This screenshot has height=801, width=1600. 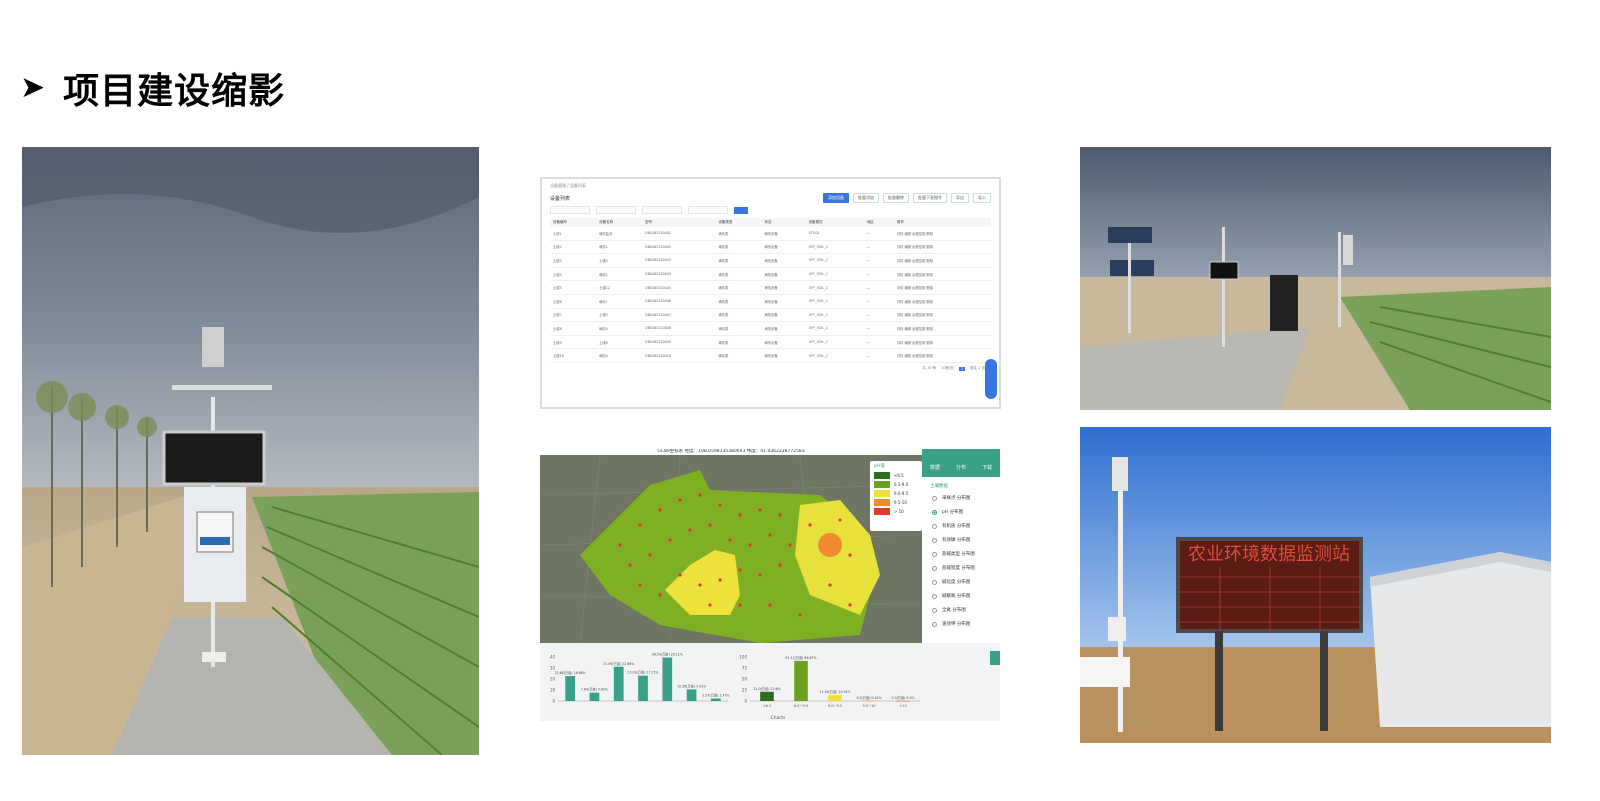 I want to click on section-header: ➤ 项目建设缩影, so click(x=152, y=88).